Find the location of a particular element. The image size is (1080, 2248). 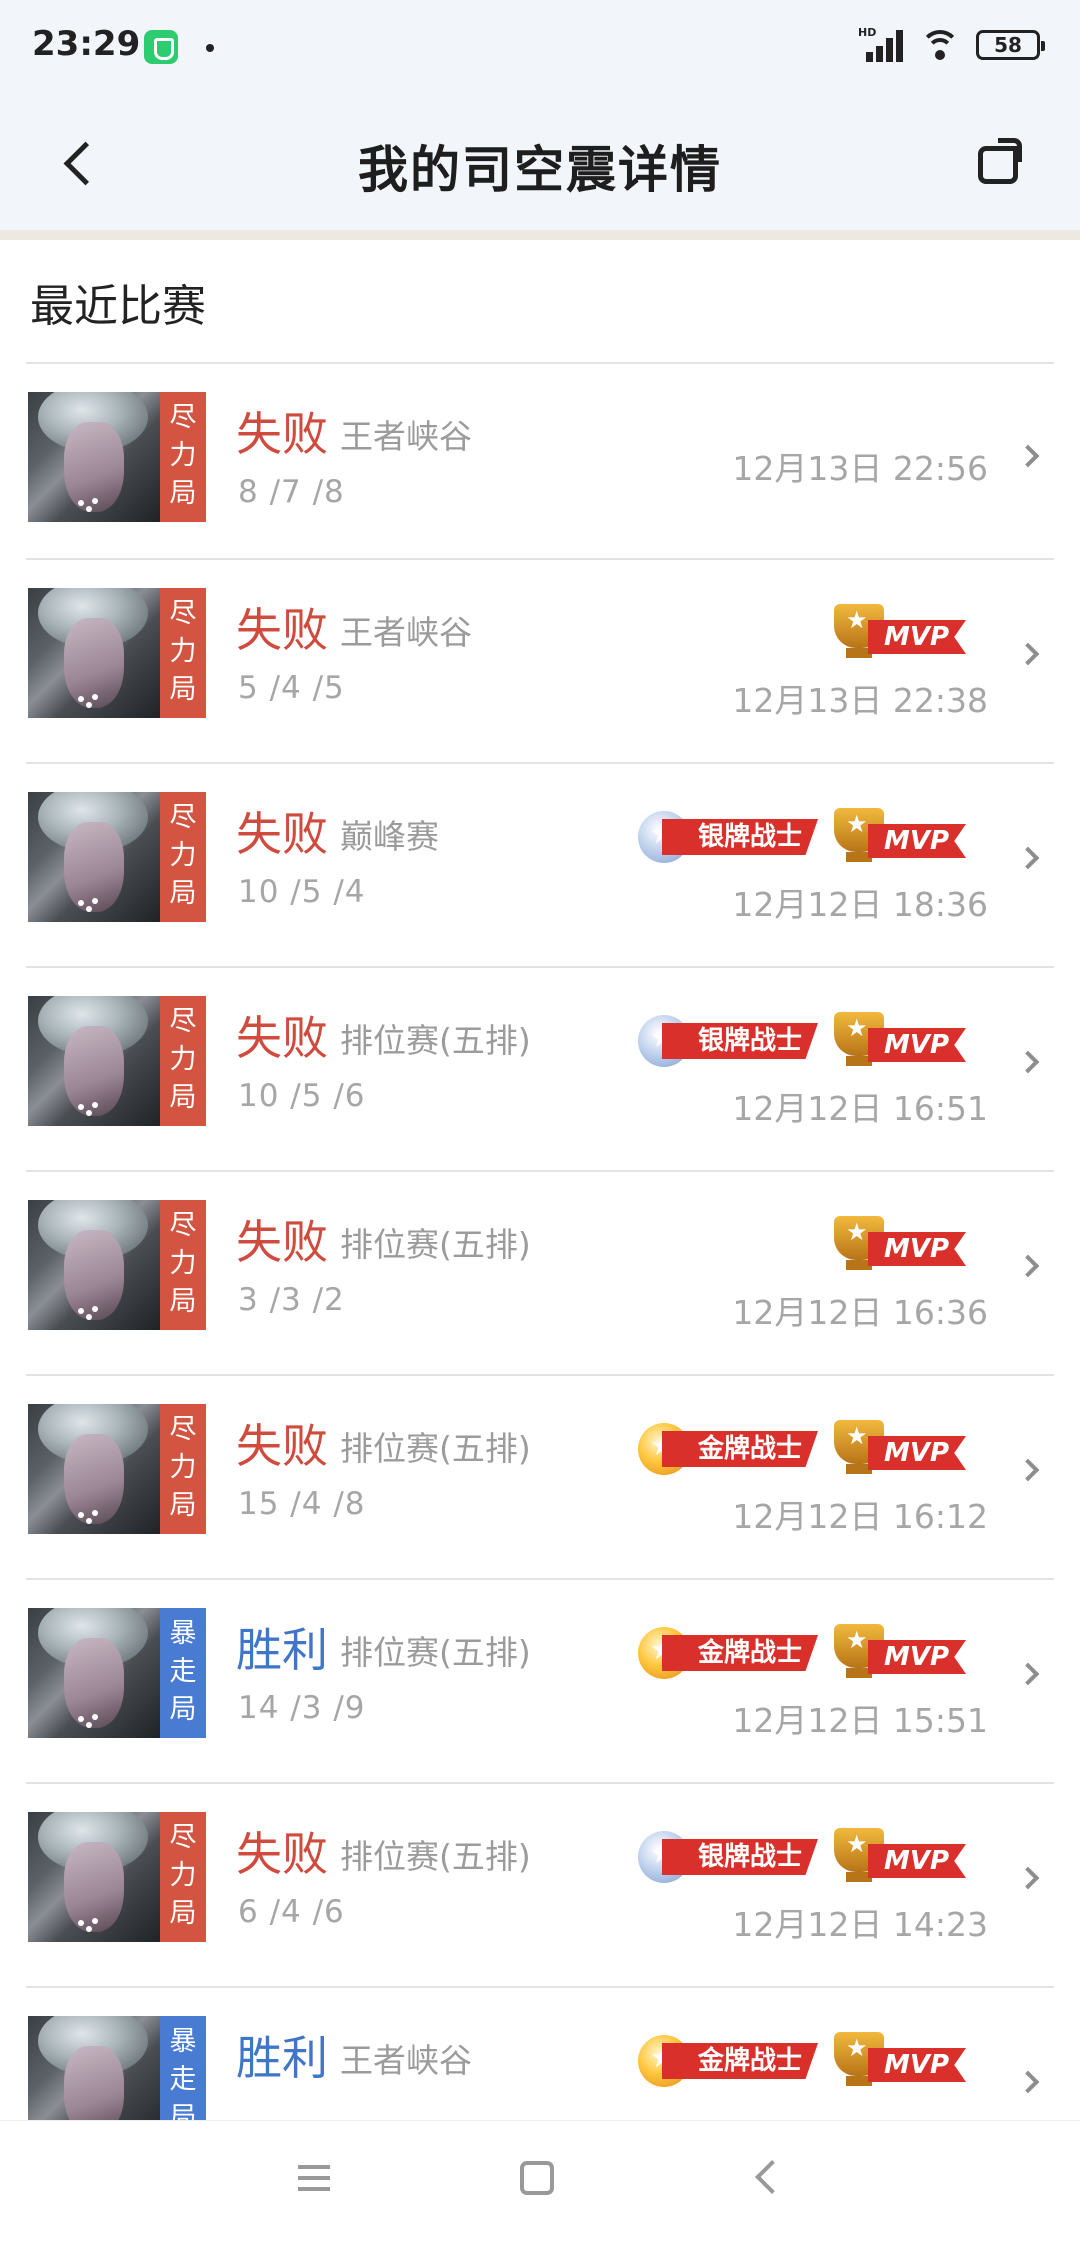

match-kda: 10 /5 /6 is located at coordinates (302, 1096).